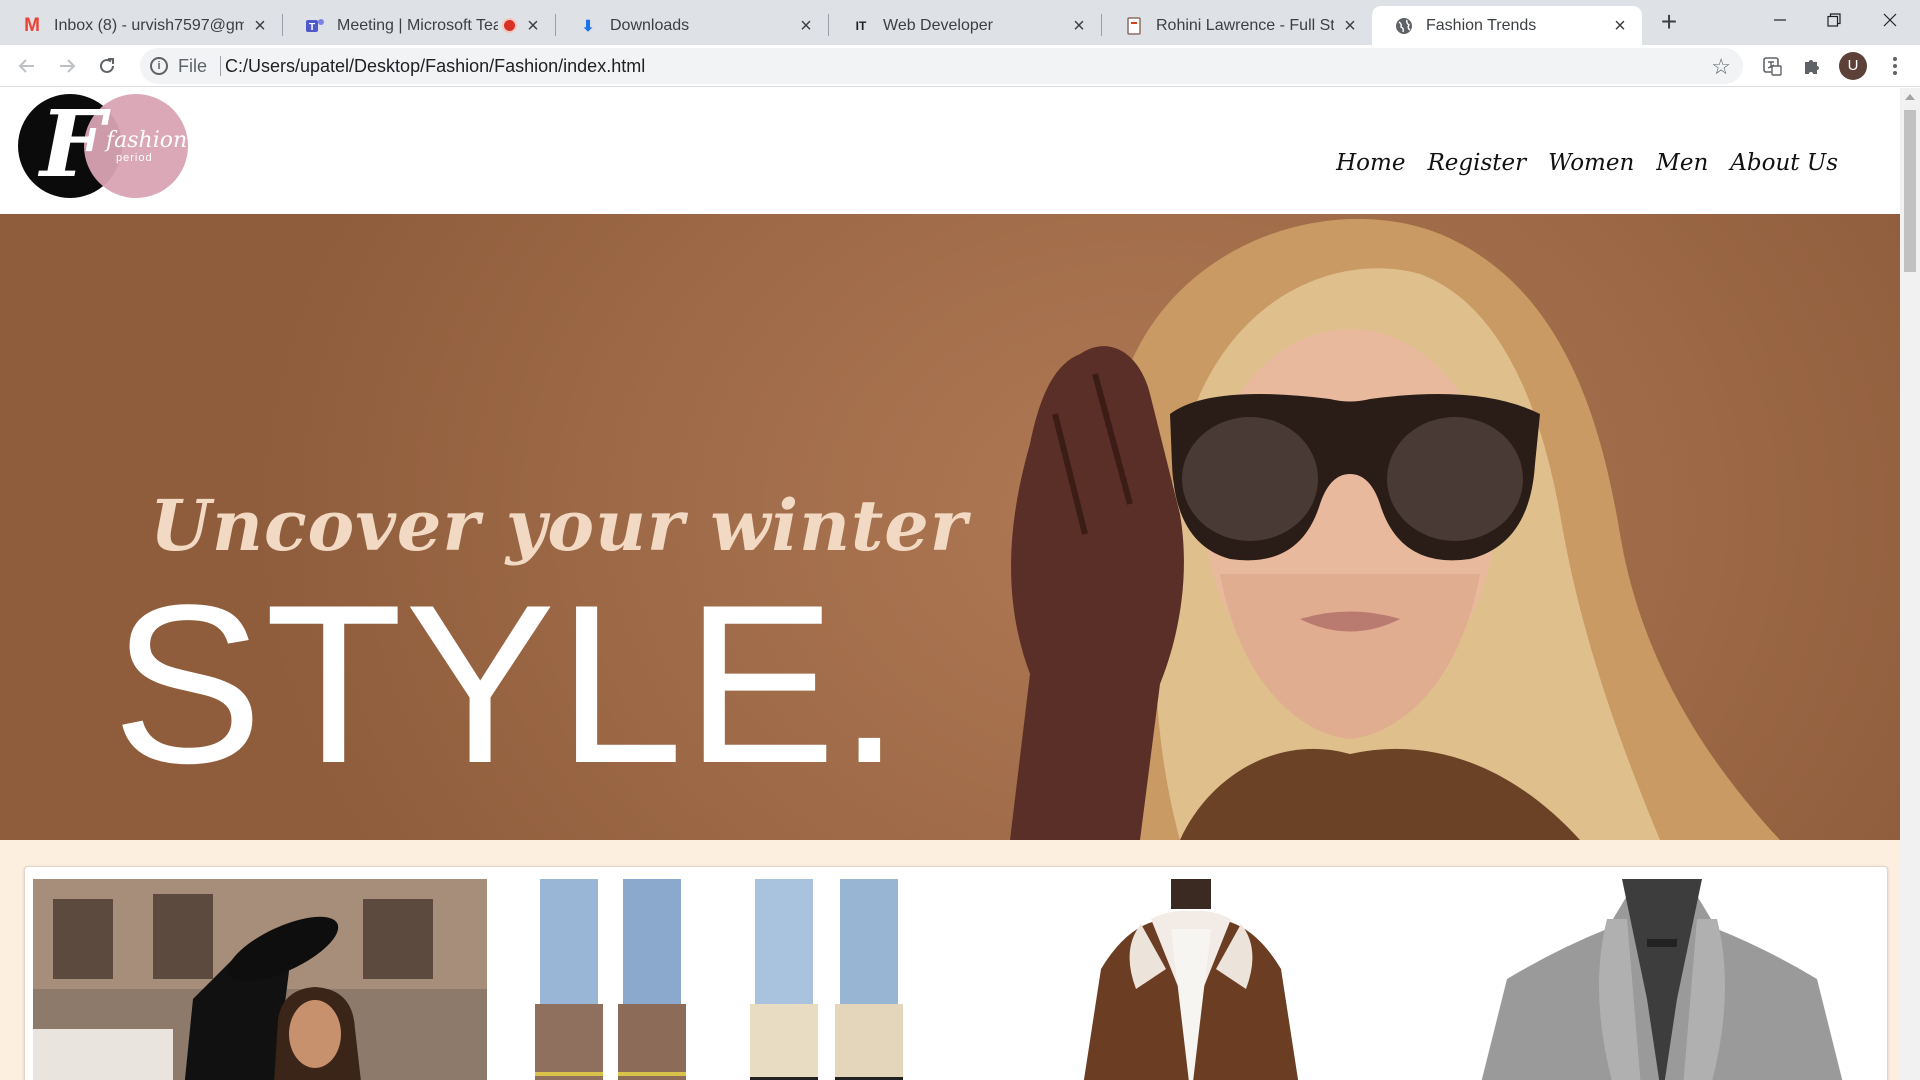  I want to click on tab-web-developer: IT Web Developer ×, so click(965, 25).